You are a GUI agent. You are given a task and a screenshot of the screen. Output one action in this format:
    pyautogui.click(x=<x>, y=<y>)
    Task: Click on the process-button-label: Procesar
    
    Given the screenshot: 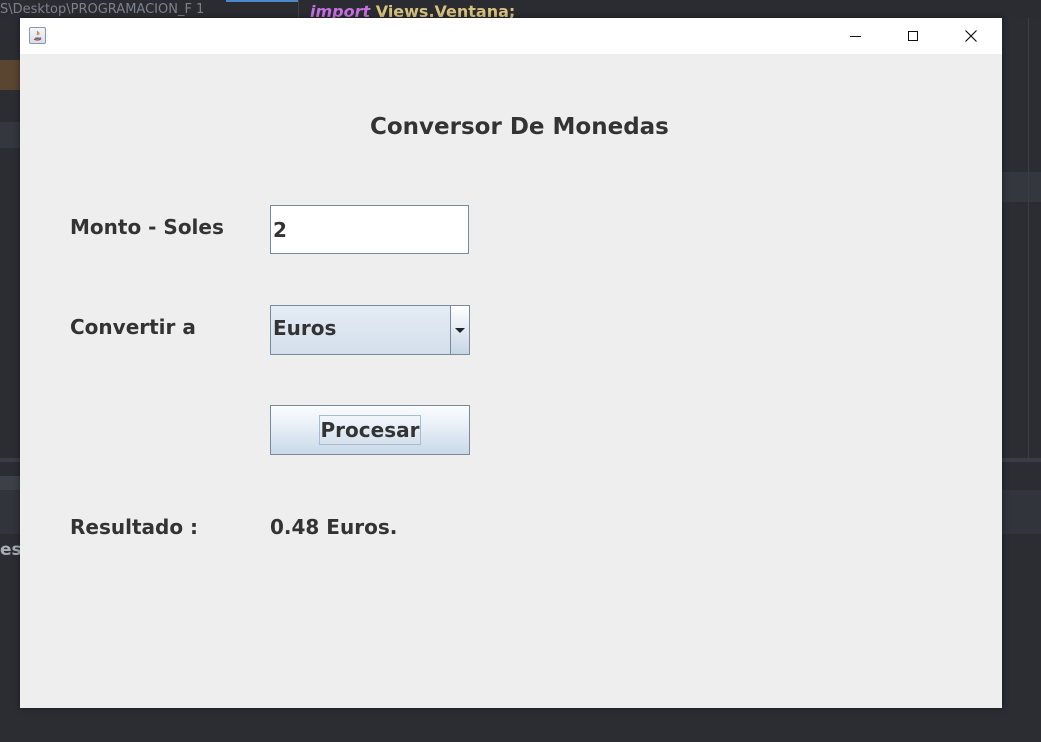 What is the action you would take?
    pyautogui.click(x=370, y=430)
    